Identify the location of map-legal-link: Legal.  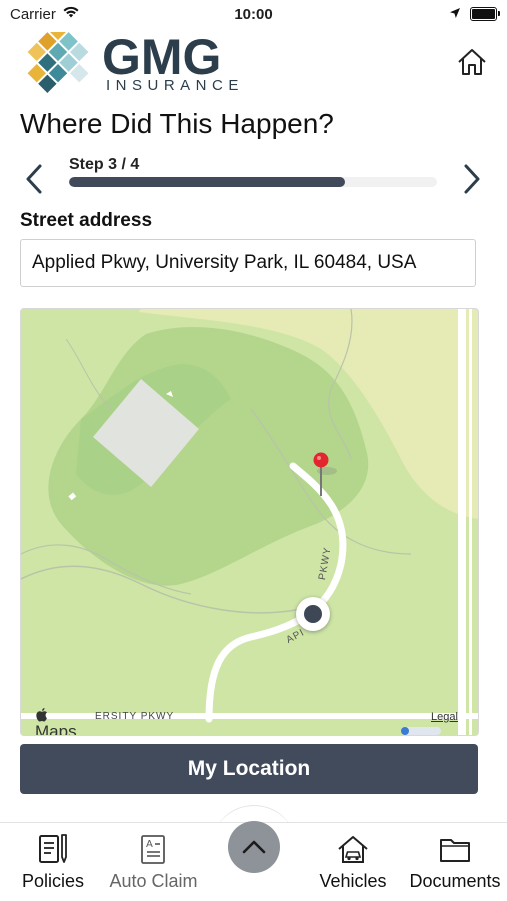
(444, 717).